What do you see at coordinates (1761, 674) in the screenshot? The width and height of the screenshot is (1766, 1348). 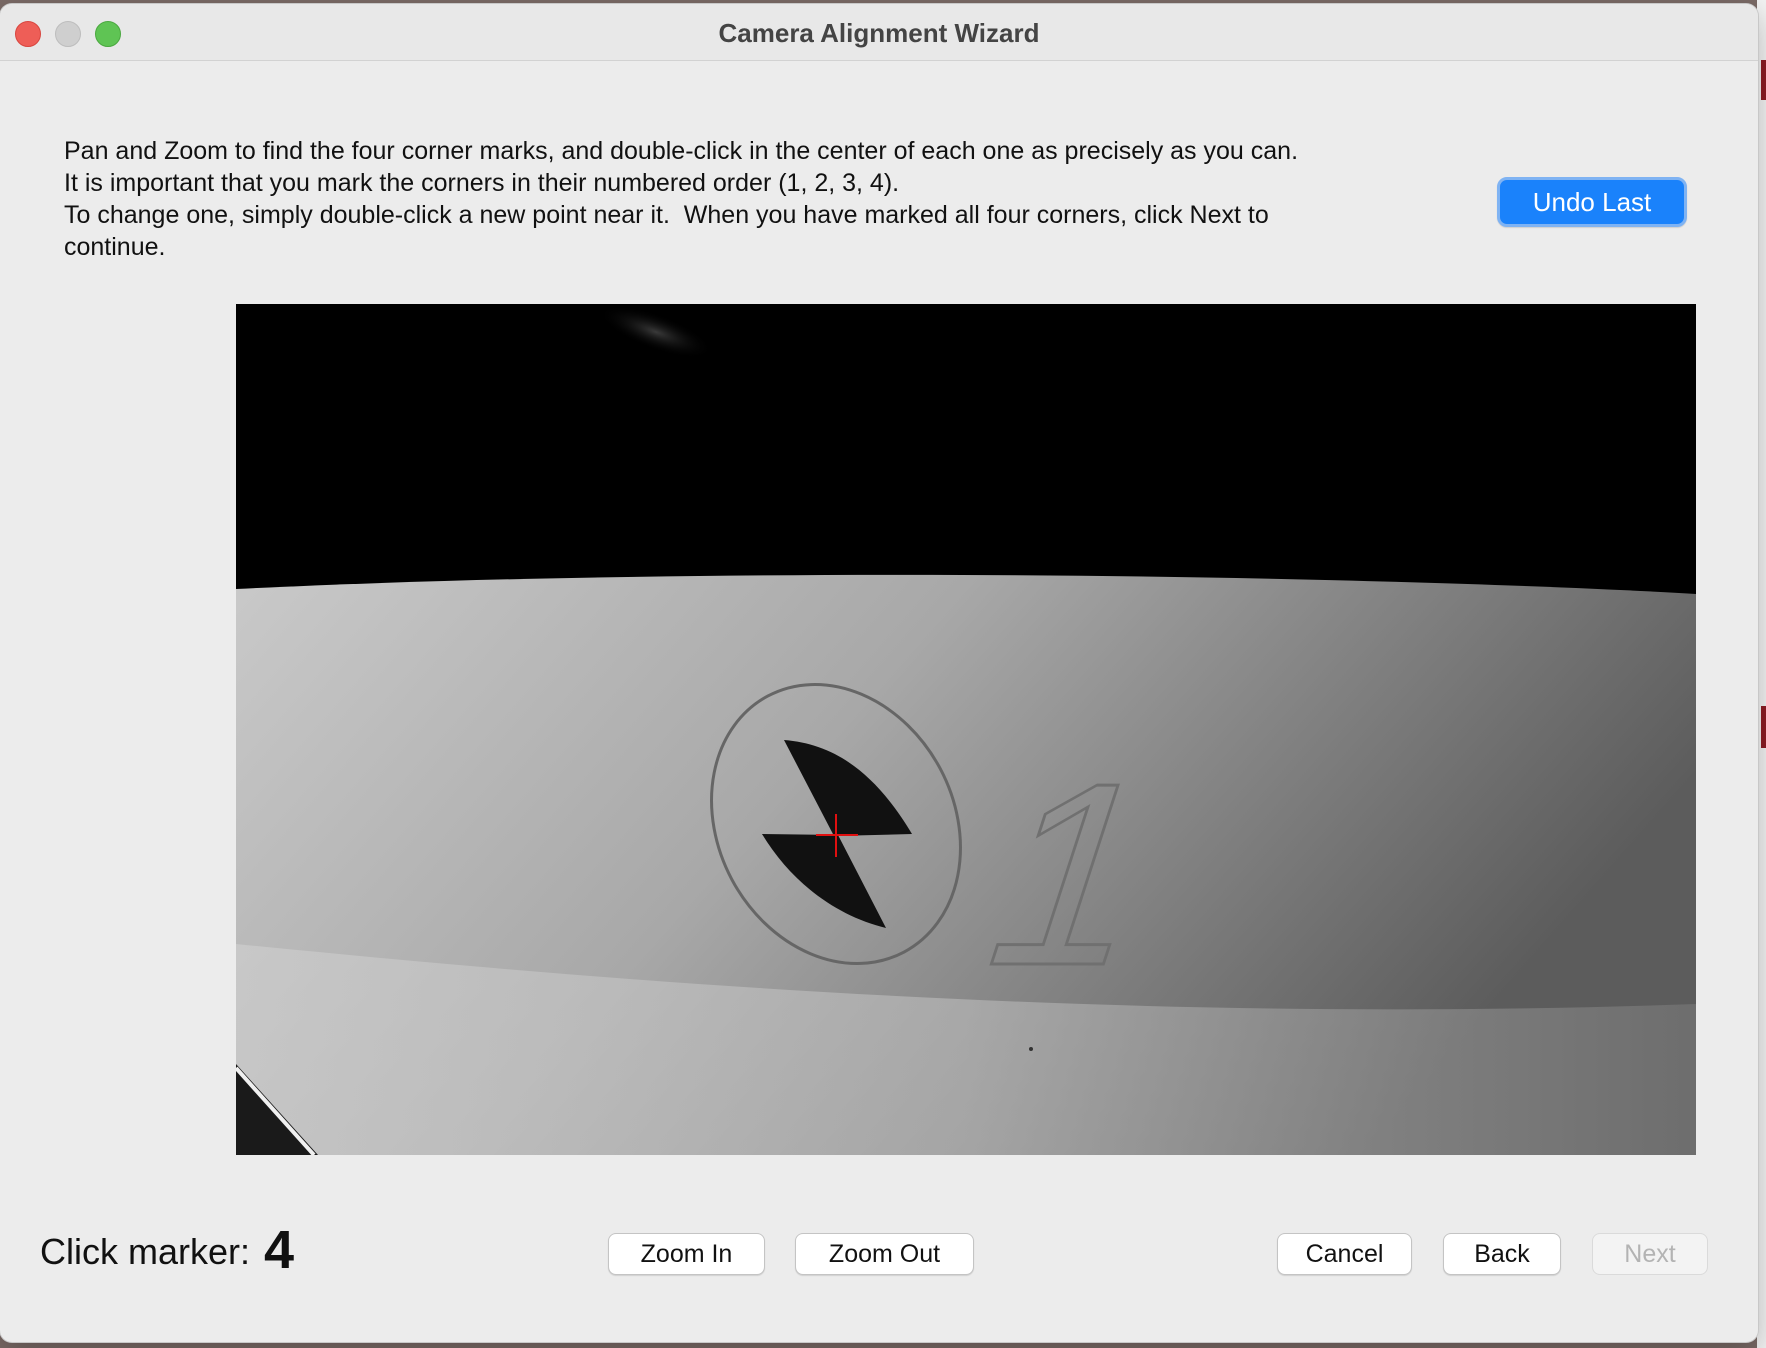 I see `desktop-background` at bounding box center [1761, 674].